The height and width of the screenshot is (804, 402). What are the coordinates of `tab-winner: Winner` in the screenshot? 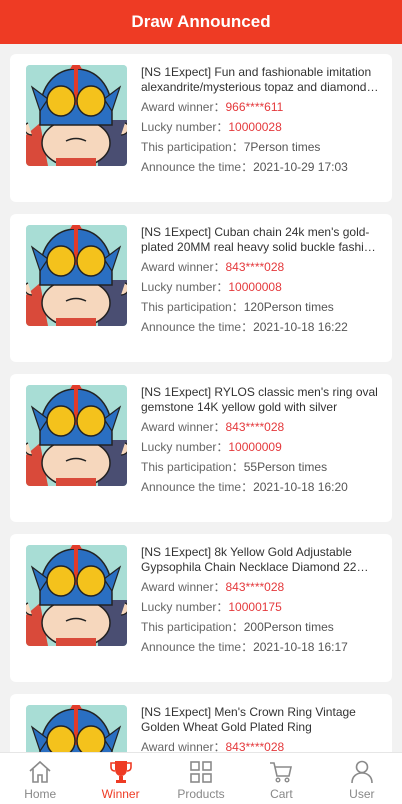 It's located at (120, 778).